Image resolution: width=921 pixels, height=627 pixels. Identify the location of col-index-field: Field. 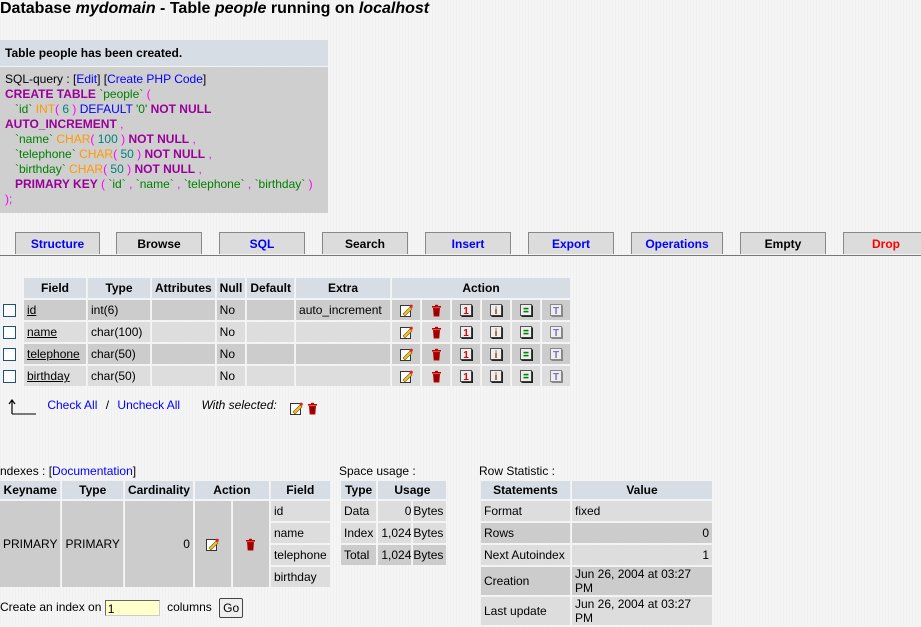
(300, 490).